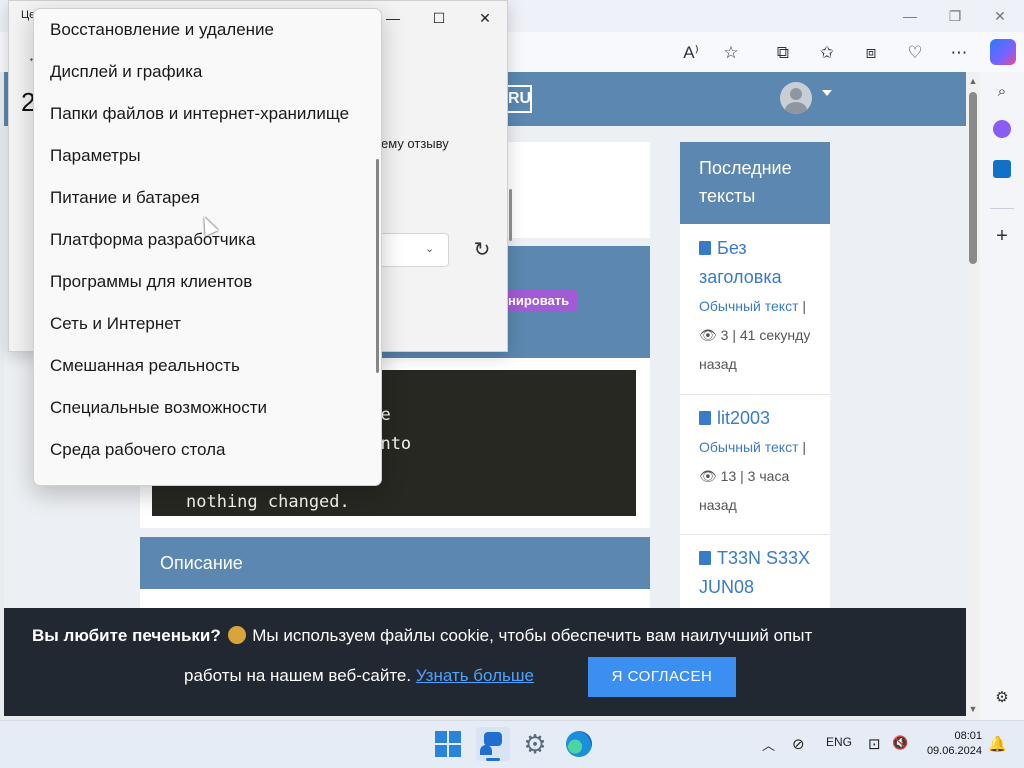 The width and height of the screenshot is (1024, 768). Describe the element at coordinates (954, 751) in the screenshot. I see `clock-date: 09.06.2024` at that location.